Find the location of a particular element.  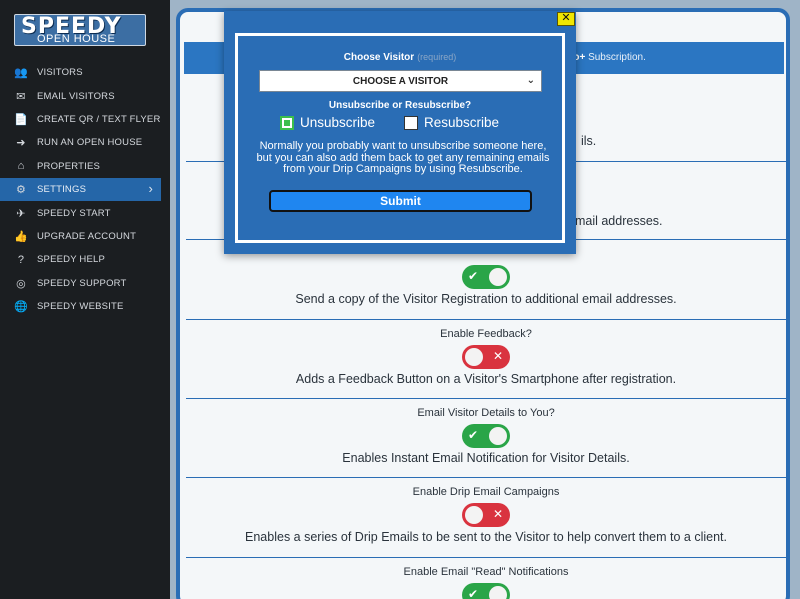

resubscribe-option-label: Resubscribe is located at coordinates (462, 122).